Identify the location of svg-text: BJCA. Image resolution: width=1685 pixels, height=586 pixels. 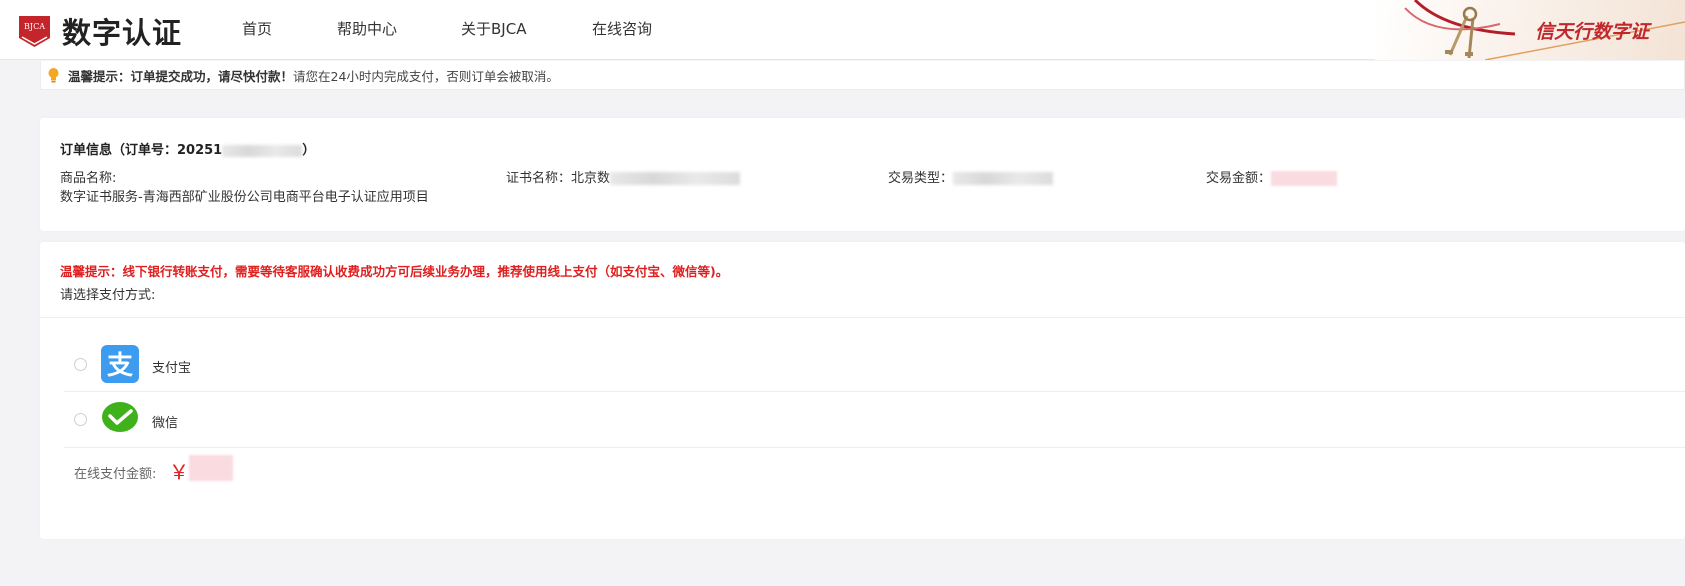
(34, 26).